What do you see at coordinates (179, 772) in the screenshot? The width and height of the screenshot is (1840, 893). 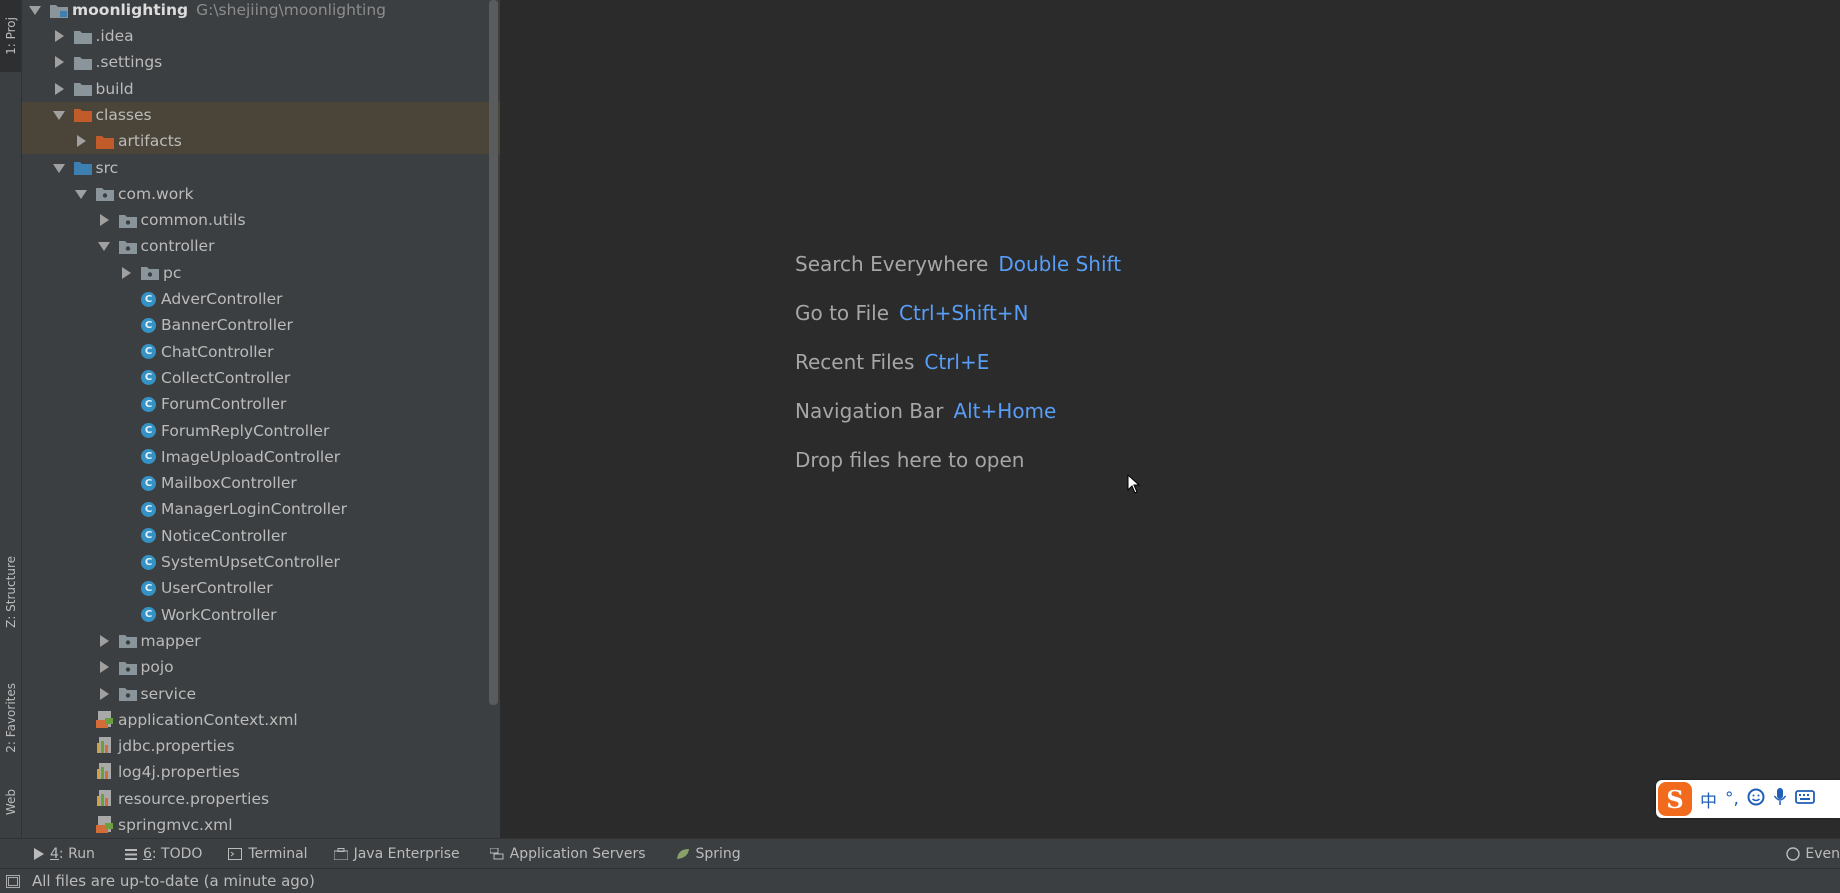 I see `tree-item-label: log4j.properties` at bounding box center [179, 772].